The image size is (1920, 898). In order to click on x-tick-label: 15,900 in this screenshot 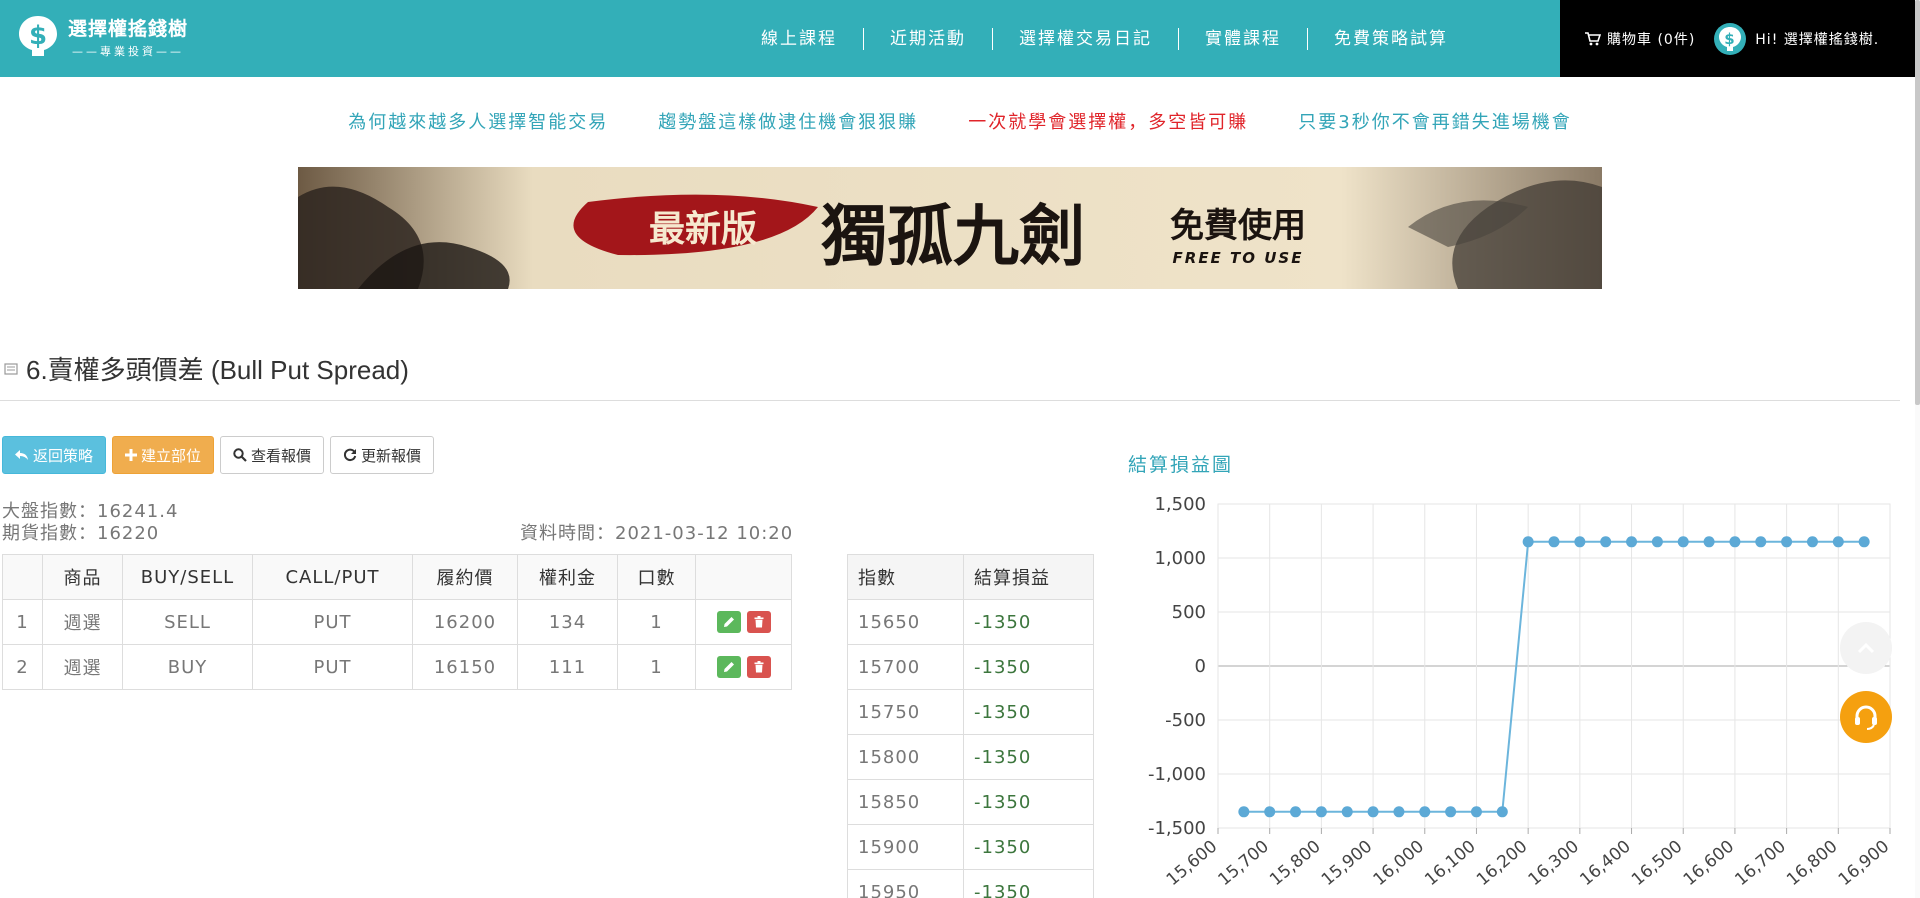, I will do `click(1347, 864)`.